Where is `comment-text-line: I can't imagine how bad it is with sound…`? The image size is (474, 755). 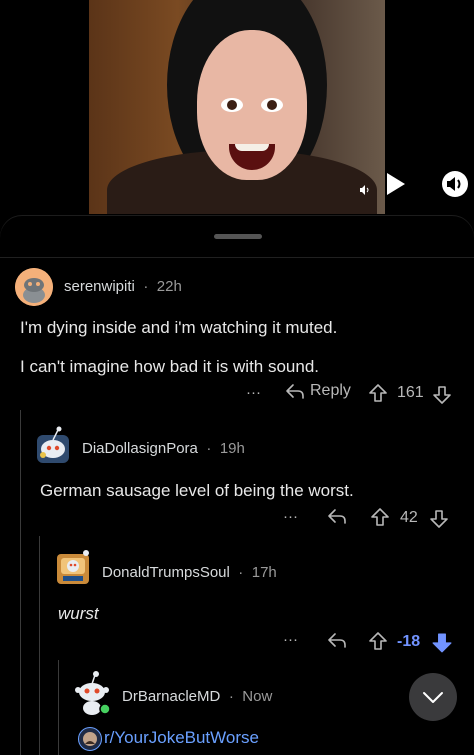 comment-text-line: I can't imagine how bad it is with sound… is located at coordinates (170, 366).